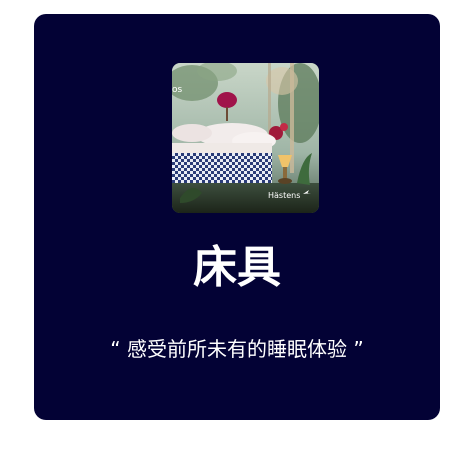 This screenshot has height=475, width=475. What do you see at coordinates (284, 195) in the screenshot?
I see `brand-logo-text: Hästens` at bounding box center [284, 195].